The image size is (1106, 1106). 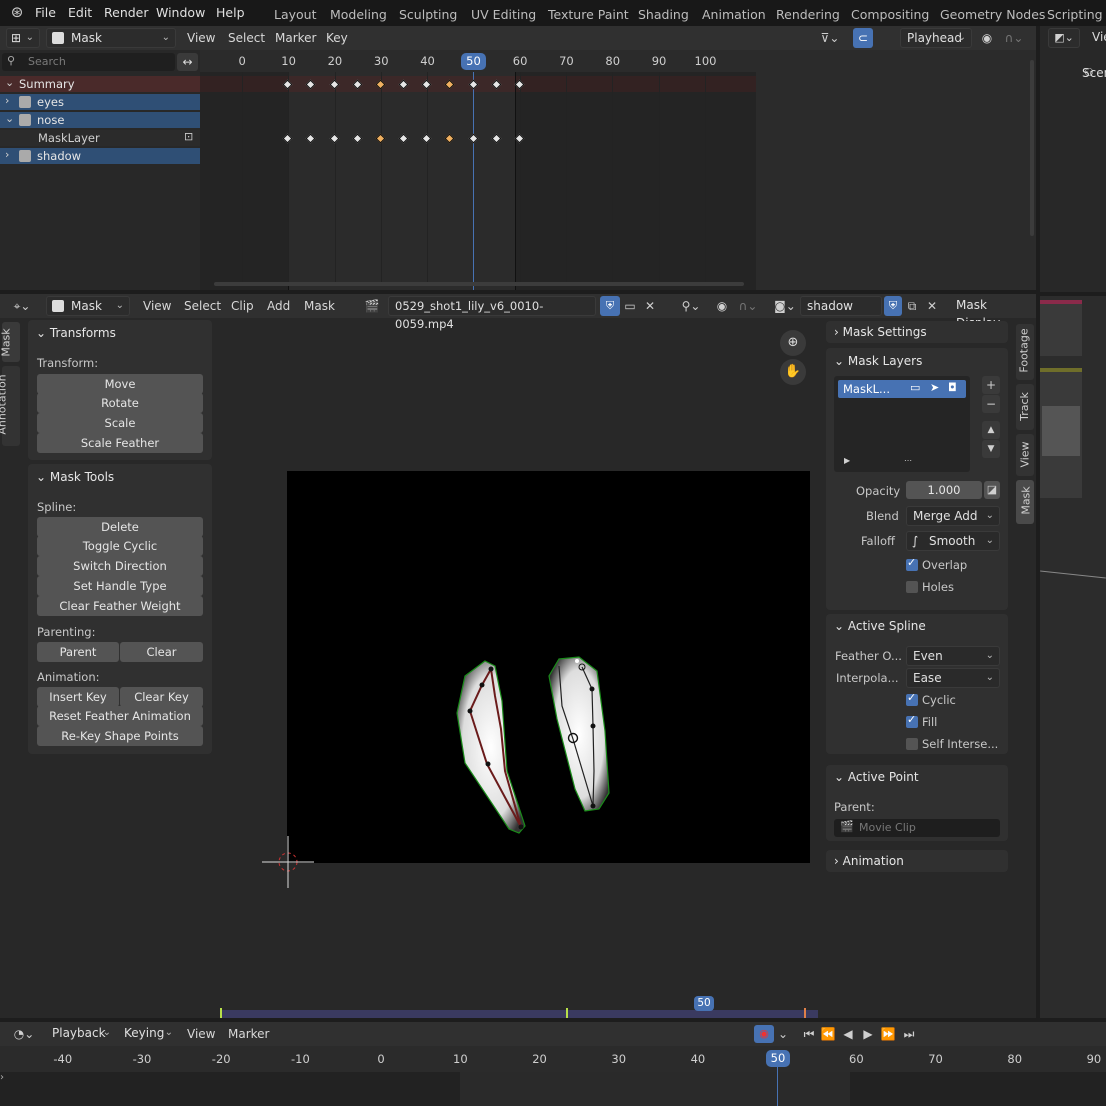 What do you see at coordinates (100, 102) in the screenshot?
I see `channel-eyes: › eyes` at bounding box center [100, 102].